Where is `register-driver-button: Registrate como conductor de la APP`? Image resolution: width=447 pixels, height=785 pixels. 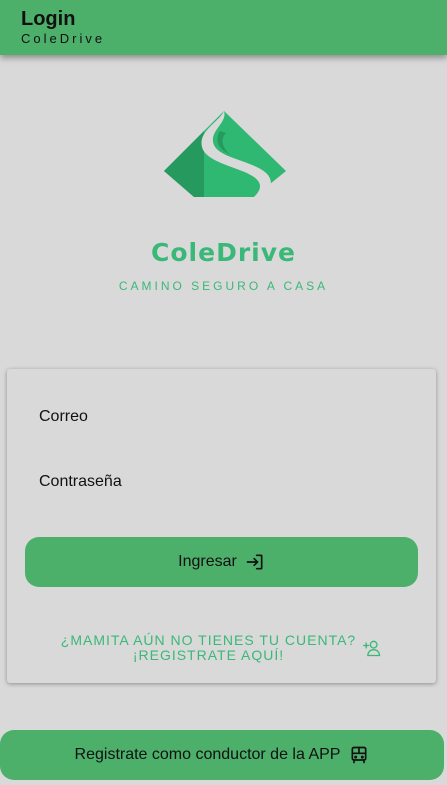 register-driver-button: Registrate como conductor de la APP is located at coordinates (222, 755).